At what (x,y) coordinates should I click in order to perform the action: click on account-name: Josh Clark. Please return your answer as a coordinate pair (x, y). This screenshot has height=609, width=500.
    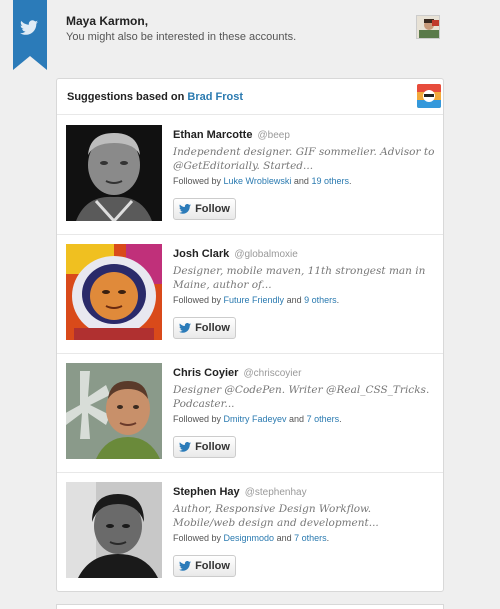
    Looking at the image, I should click on (201, 254).